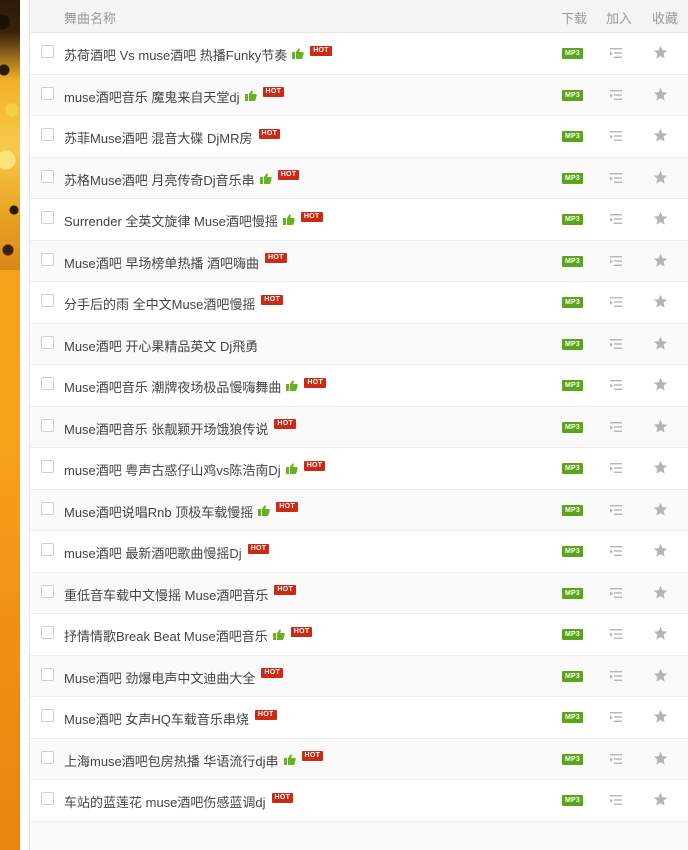 The height and width of the screenshot is (850, 688). I want to click on song-row: Muse酒吧 女声HQ车载音乐串烧 HOT MP3, so click(359, 718).